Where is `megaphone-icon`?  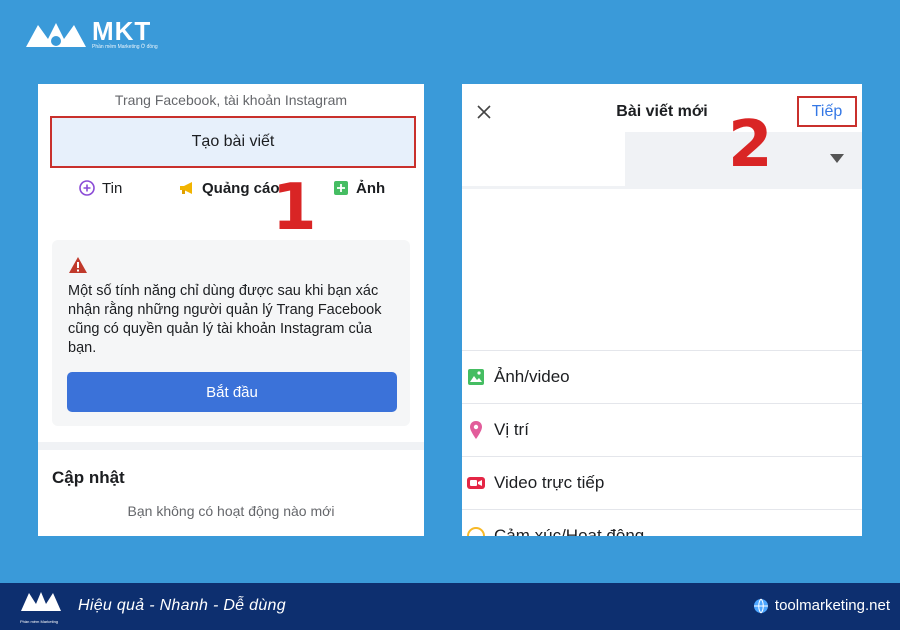 megaphone-icon is located at coordinates (186, 188).